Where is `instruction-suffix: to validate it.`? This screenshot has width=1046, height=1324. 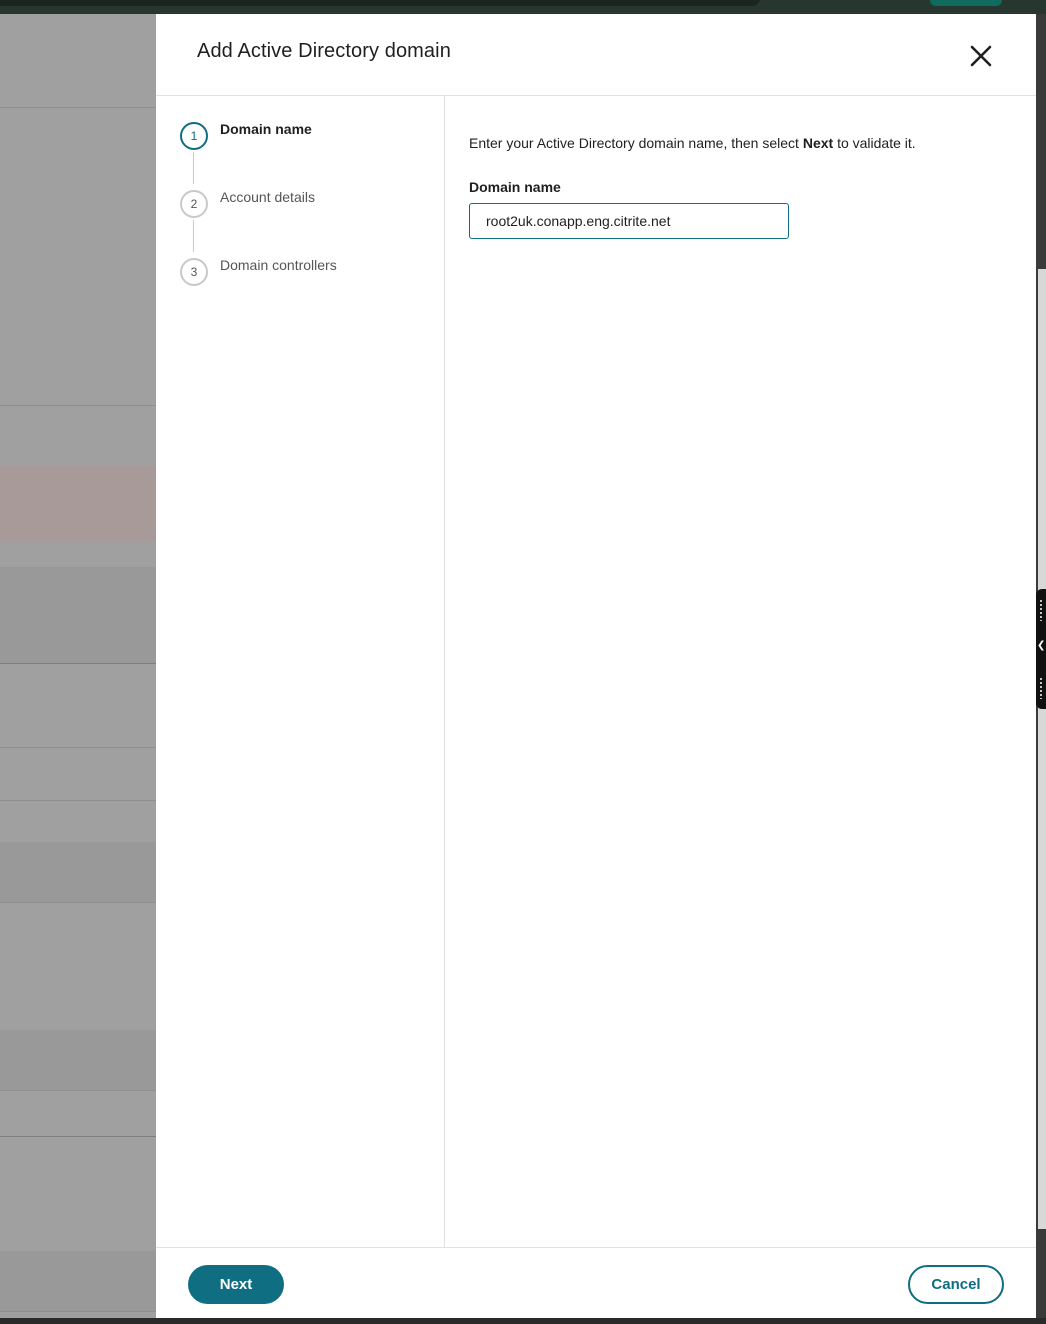
instruction-suffix: to validate it. is located at coordinates (874, 143).